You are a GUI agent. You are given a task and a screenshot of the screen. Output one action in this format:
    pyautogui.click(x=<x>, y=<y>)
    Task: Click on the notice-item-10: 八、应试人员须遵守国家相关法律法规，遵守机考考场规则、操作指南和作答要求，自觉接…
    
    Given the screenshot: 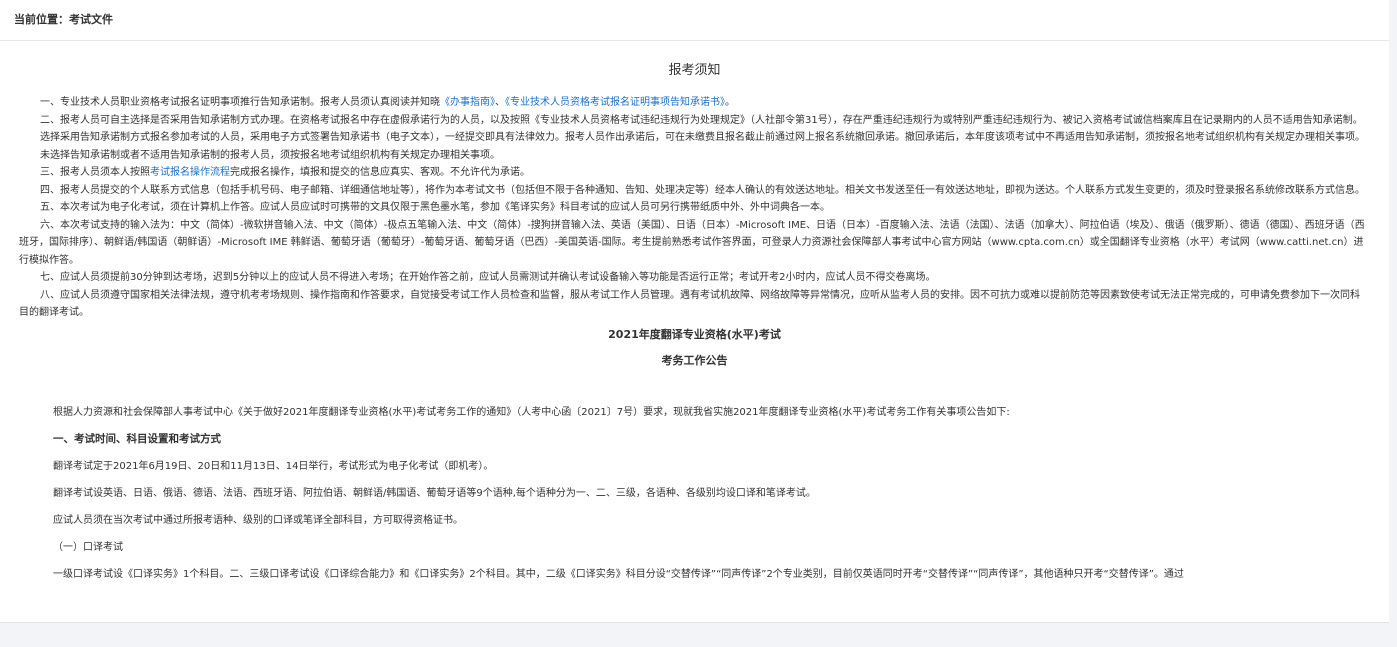 What is the action you would take?
    pyautogui.click(x=689, y=304)
    